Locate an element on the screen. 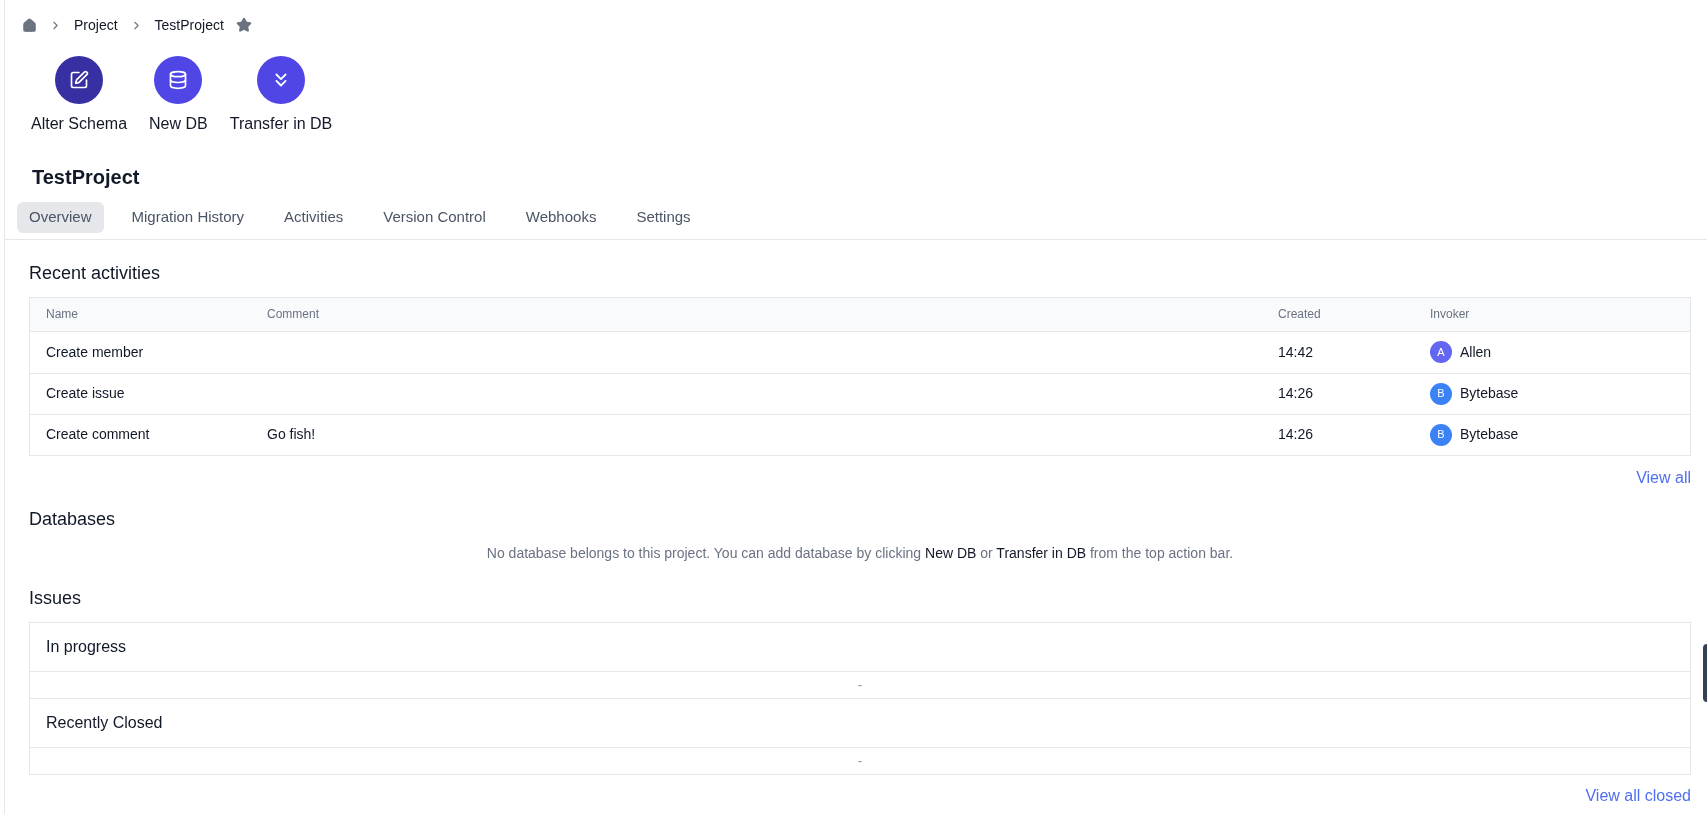 This screenshot has width=1707, height=814. column-header: Invoker is located at coordinates (1450, 314).